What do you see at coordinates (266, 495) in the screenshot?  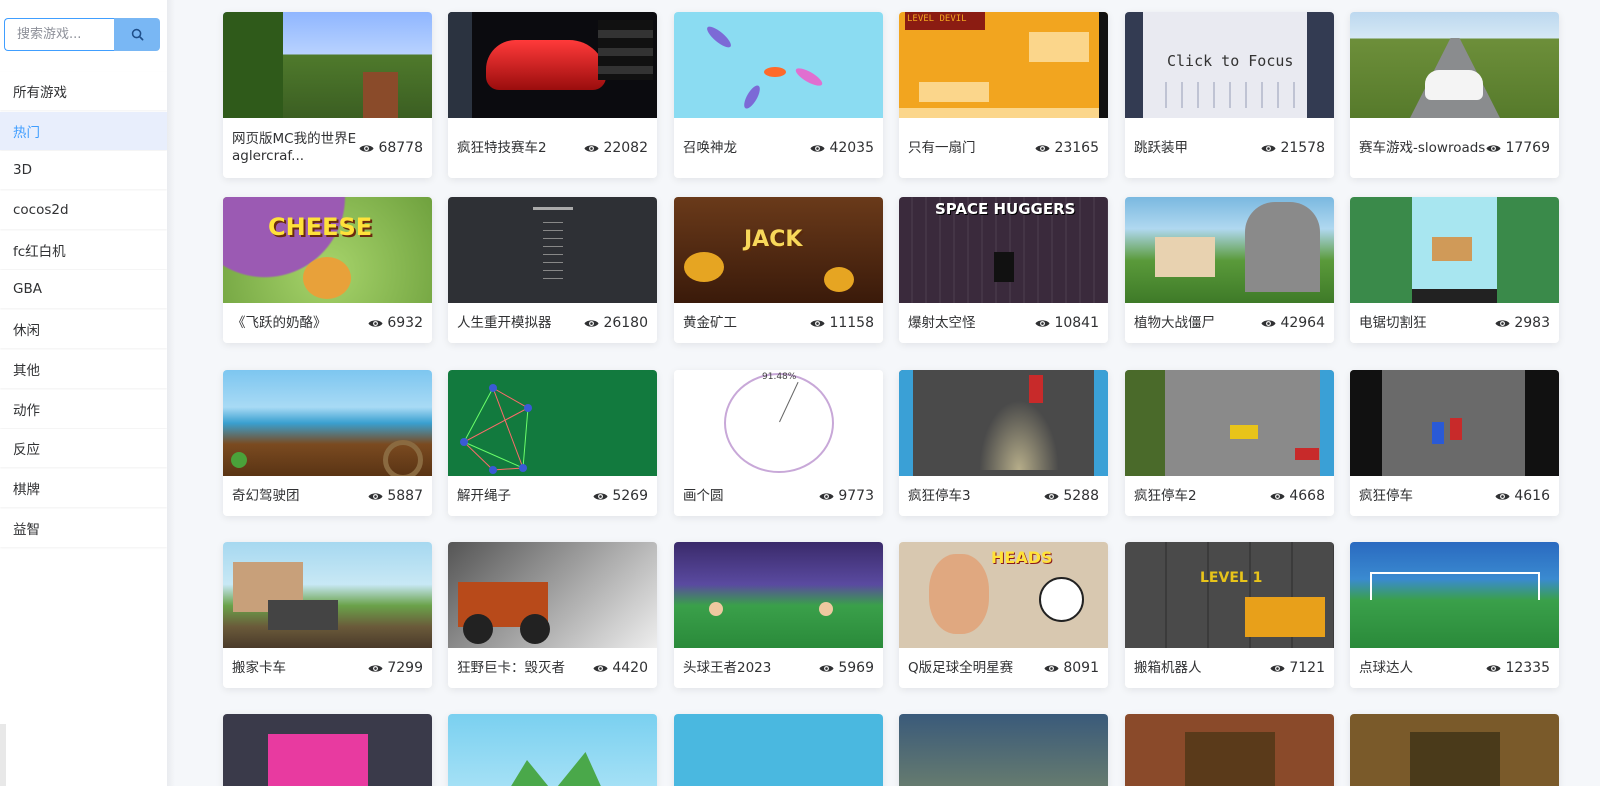 I see `game-title: 奇幻驾驶团` at bounding box center [266, 495].